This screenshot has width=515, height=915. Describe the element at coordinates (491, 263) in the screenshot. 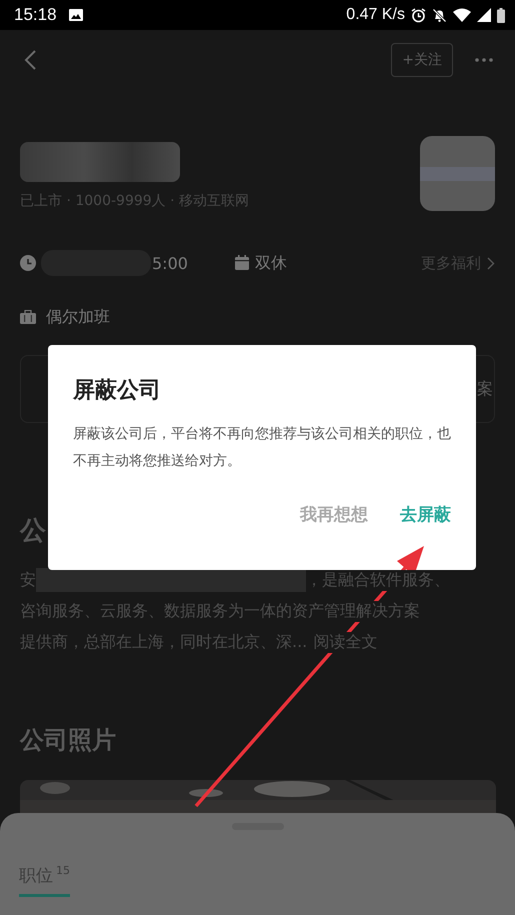

I see `chevron-right-icon` at that location.